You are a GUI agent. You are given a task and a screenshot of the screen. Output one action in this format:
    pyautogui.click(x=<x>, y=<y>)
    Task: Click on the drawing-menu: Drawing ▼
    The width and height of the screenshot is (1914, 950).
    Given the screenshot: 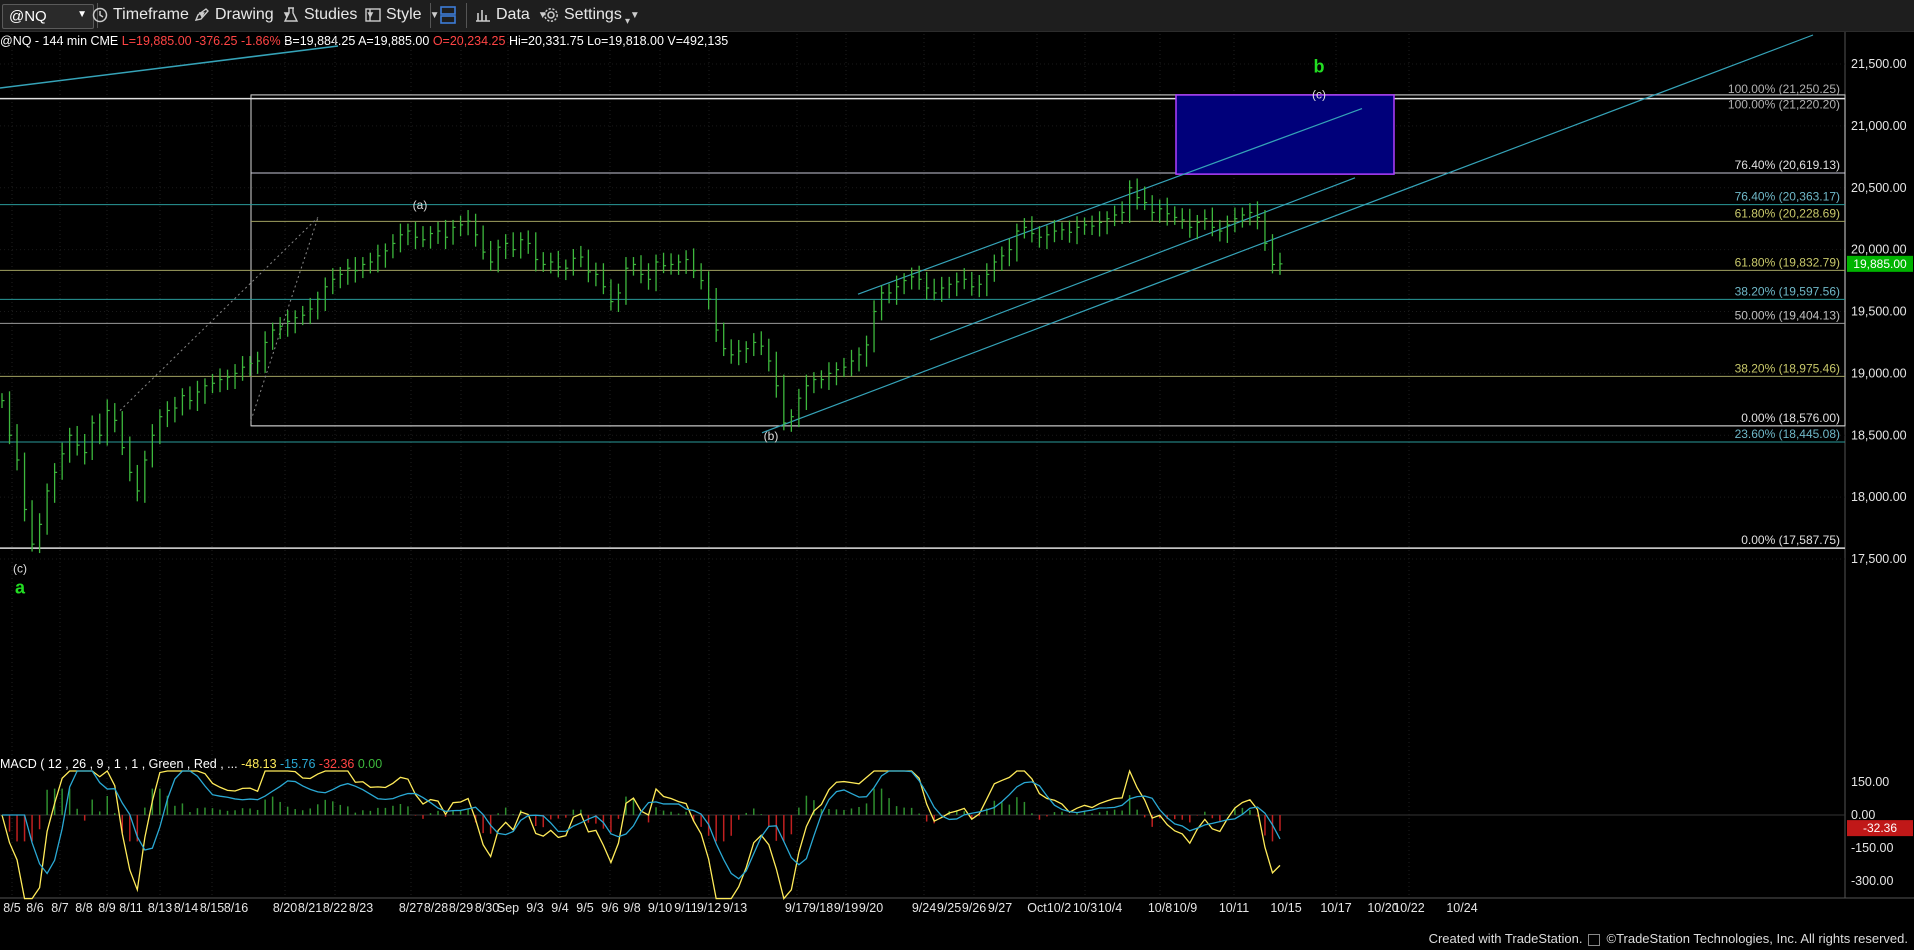 What is the action you would take?
    pyautogui.click(x=242, y=15)
    